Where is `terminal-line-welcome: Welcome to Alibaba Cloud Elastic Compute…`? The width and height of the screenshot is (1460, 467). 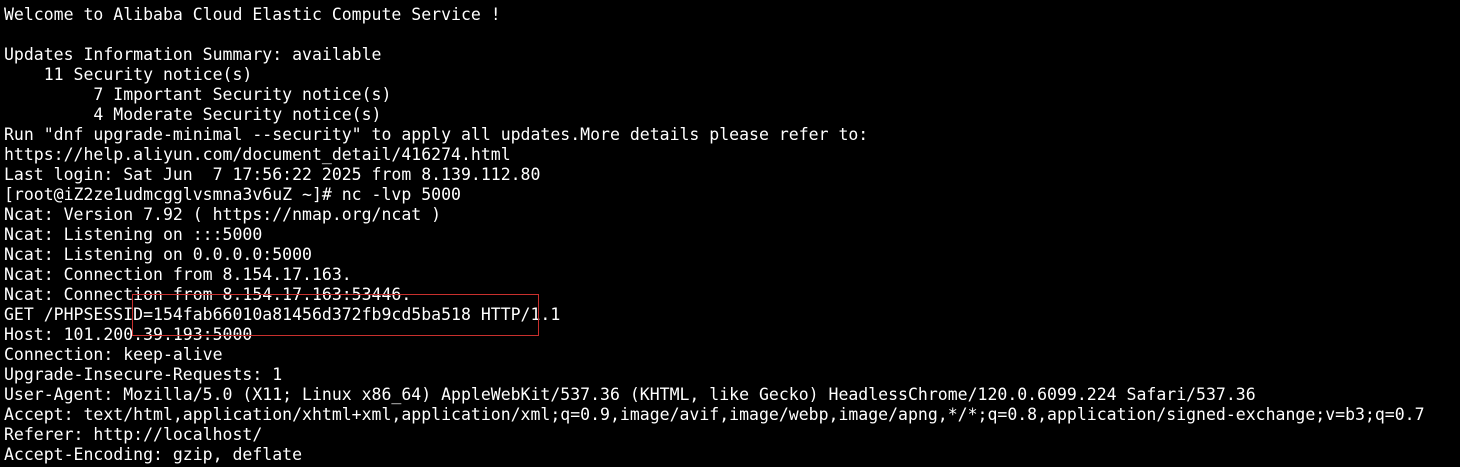
terminal-line-welcome: Welcome to Alibaba Cloud Elastic Compute… is located at coordinates (252, 14).